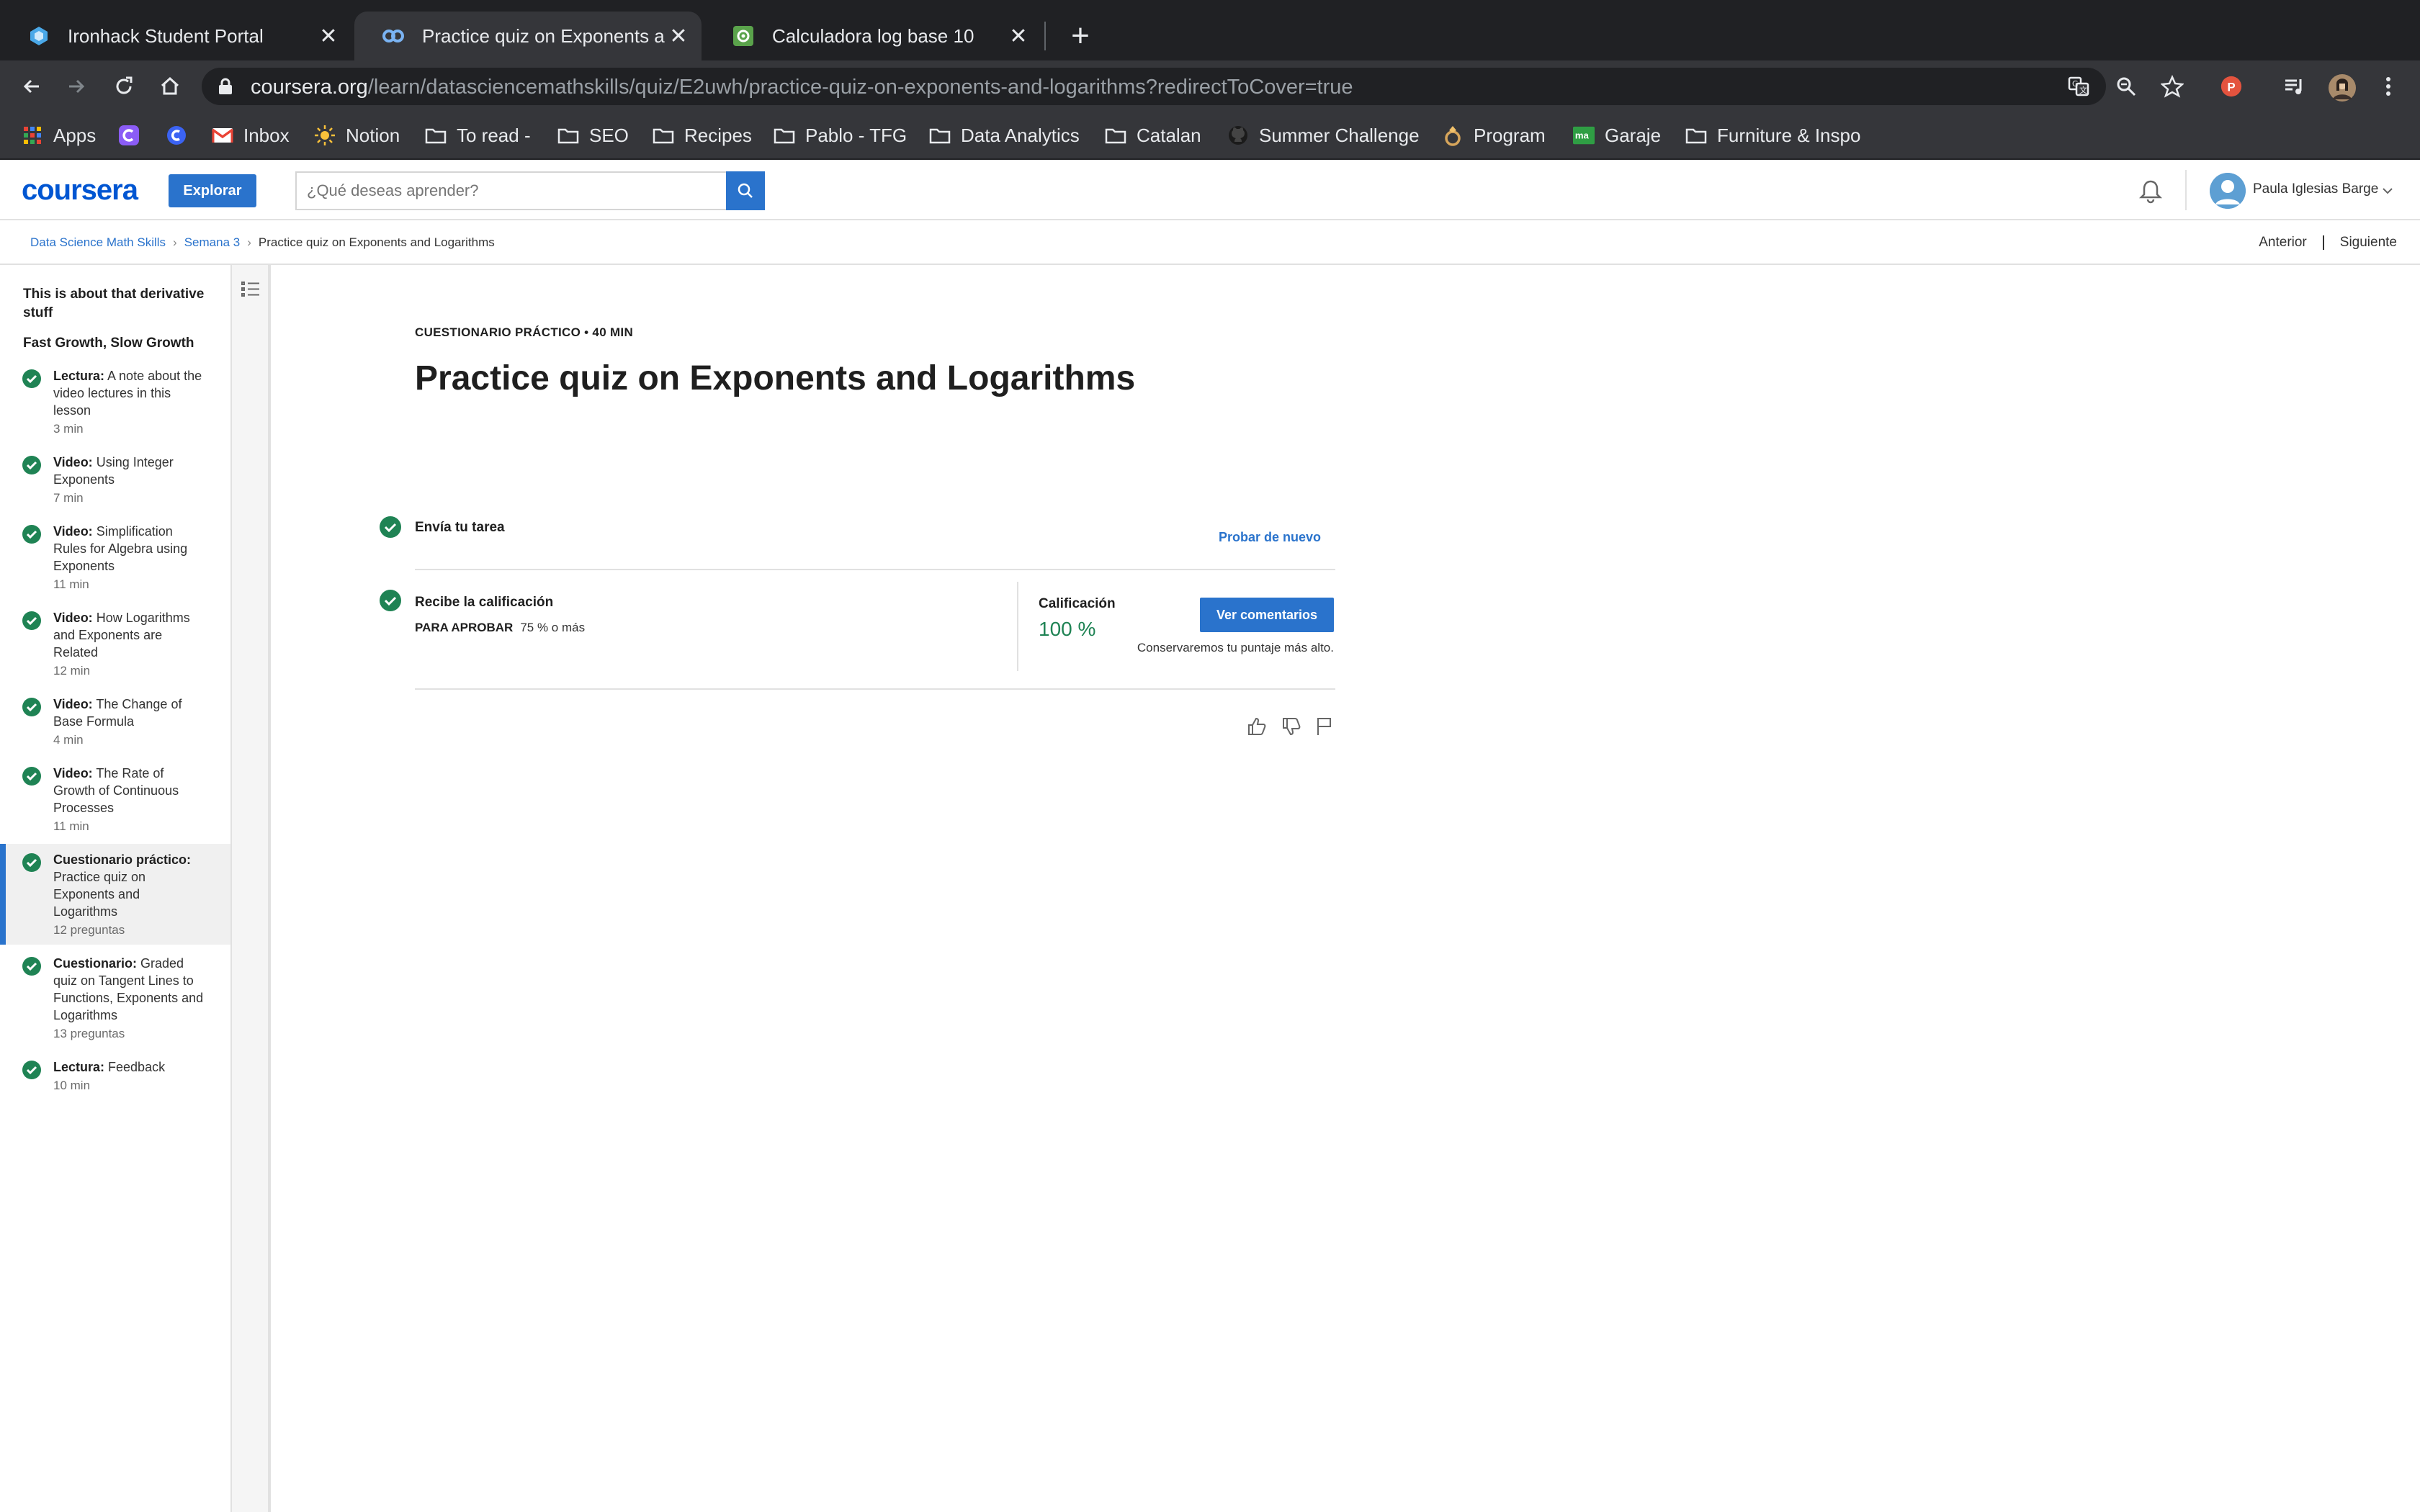 Image resolution: width=2420 pixels, height=1512 pixels. Describe the element at coordinates (175, 36) in the screenshot. I see `tab-ironhack: Ironhack Student Portal ✕` at that location.